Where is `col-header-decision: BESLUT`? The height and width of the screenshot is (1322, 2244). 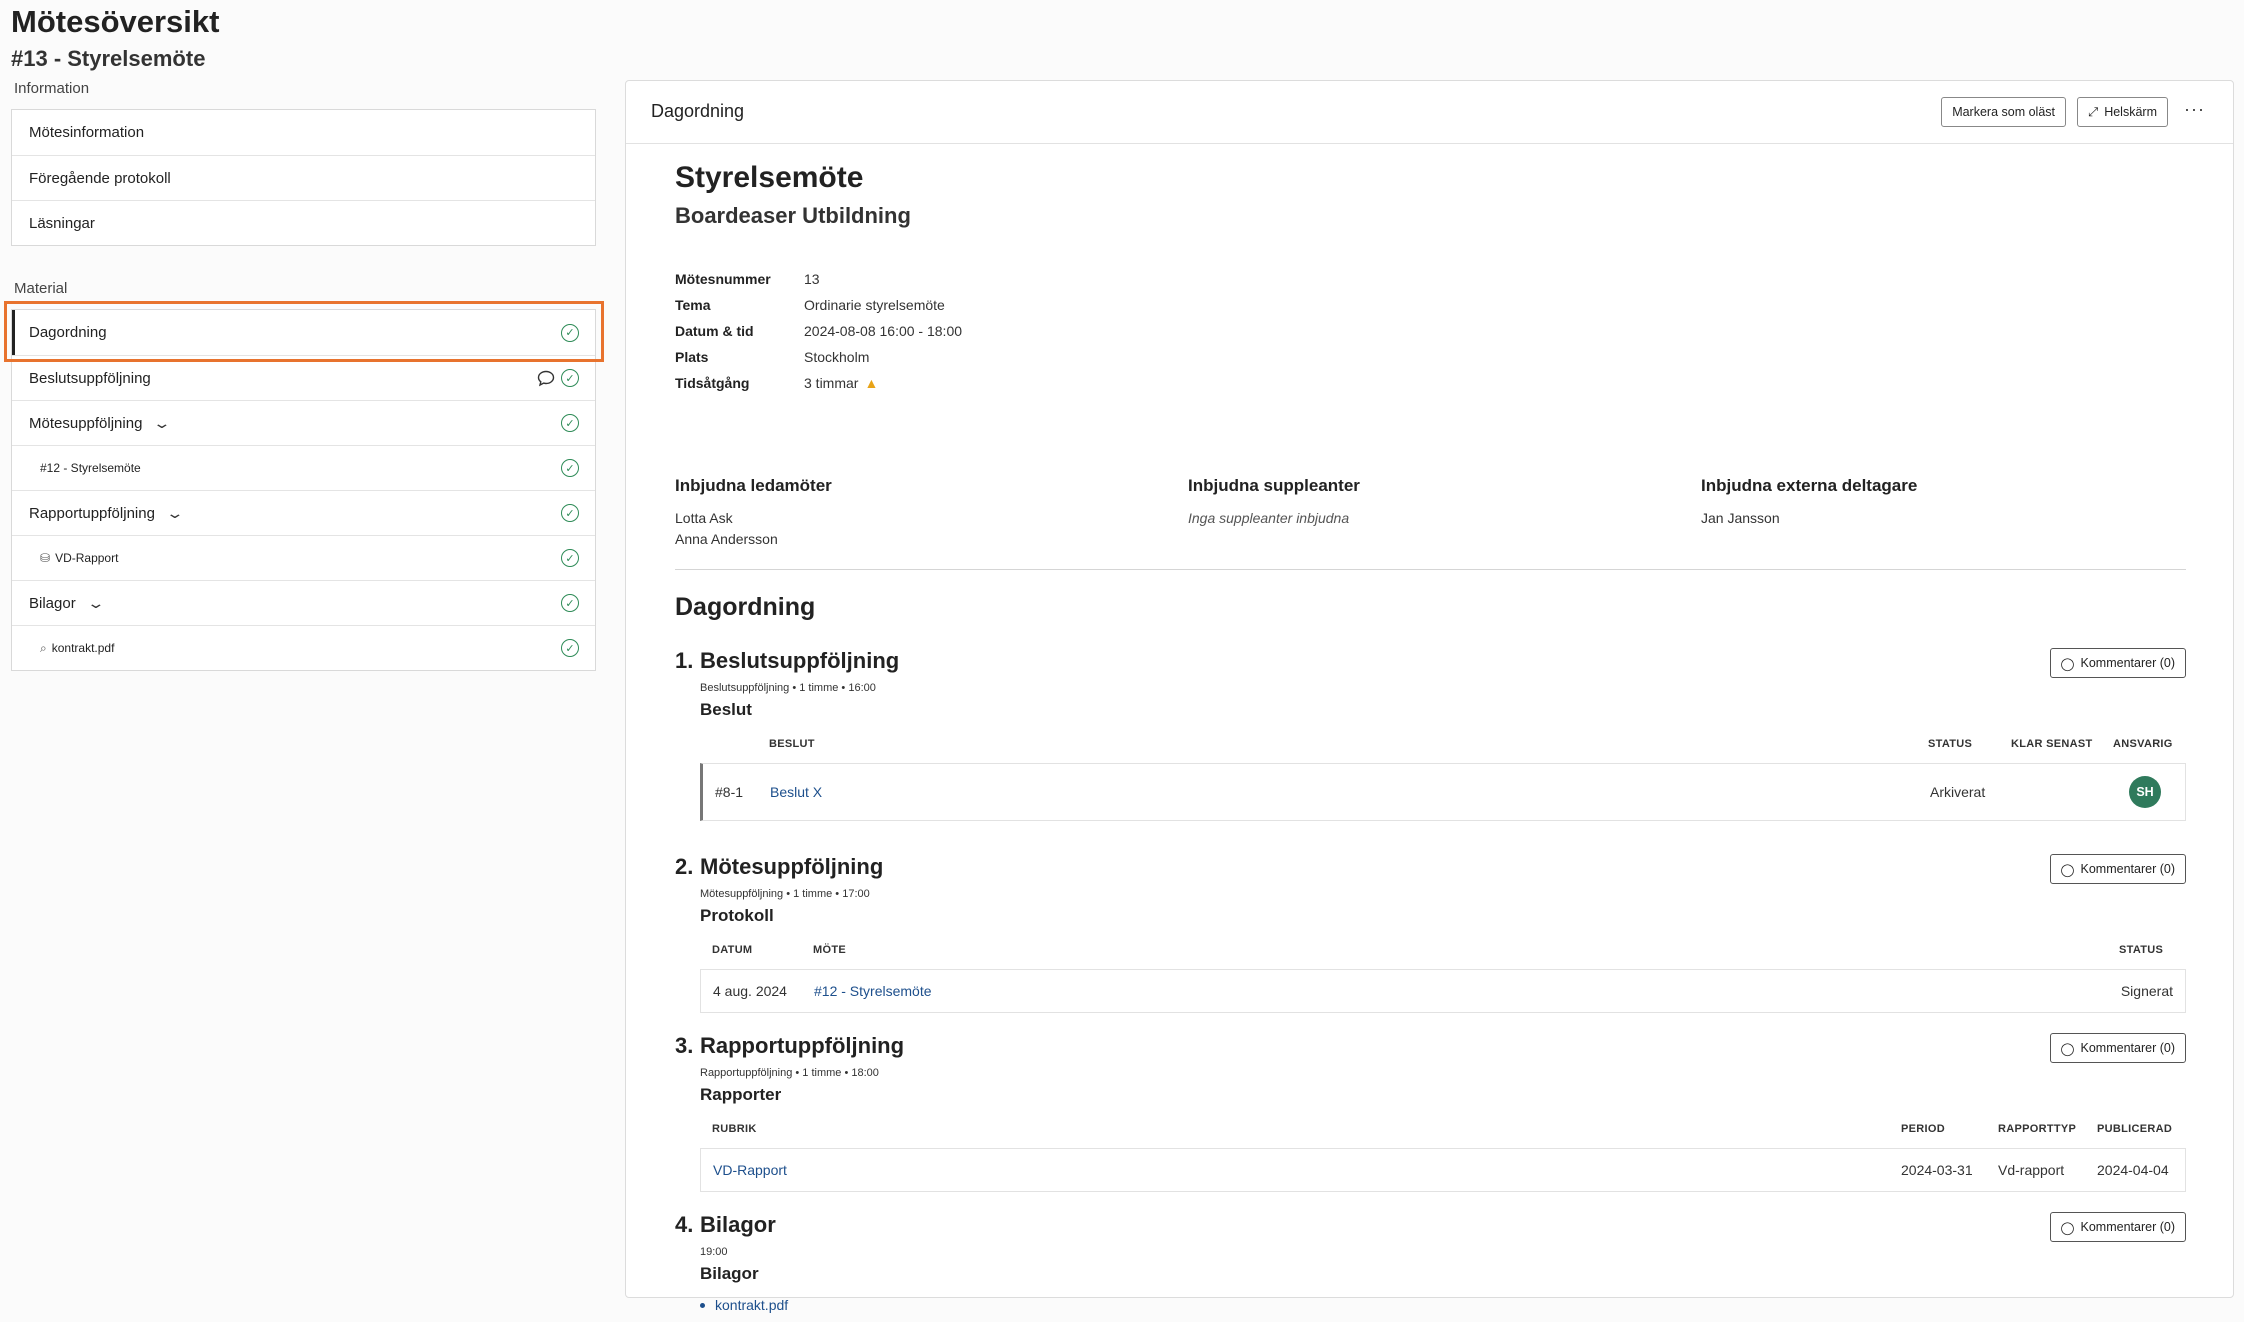
col-header-decision: BESLUT is located at coordinates (792, 744).